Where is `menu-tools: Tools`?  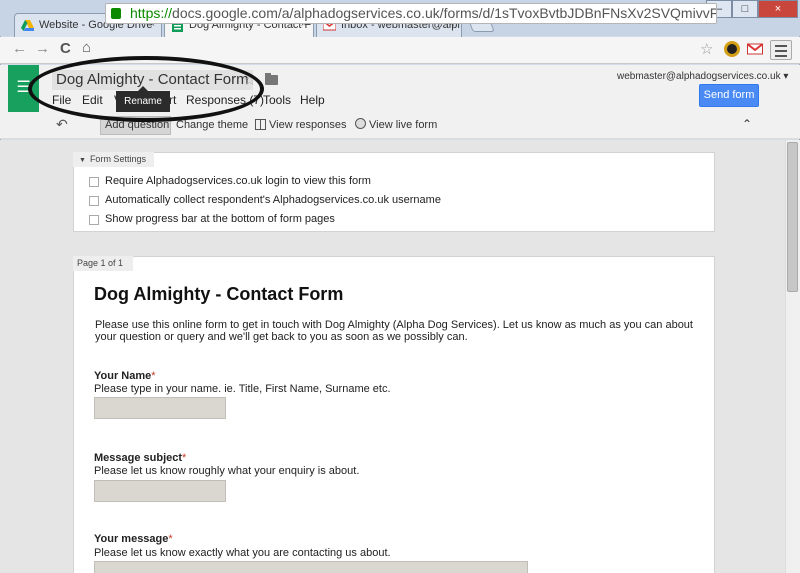
menu-tools: Tools is located at coordinates (277, 100).